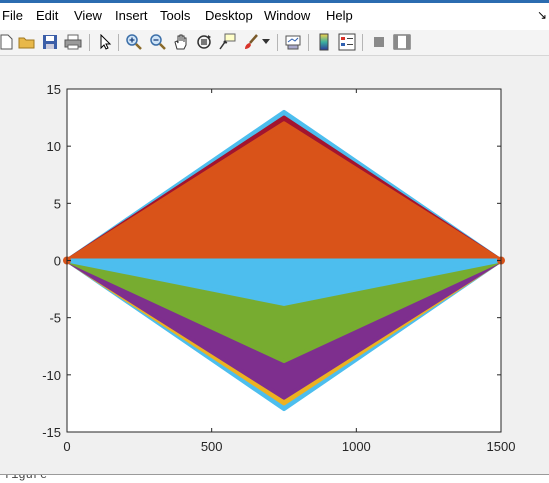  I want to click on menu-edit: Edit, so click(47, 15).